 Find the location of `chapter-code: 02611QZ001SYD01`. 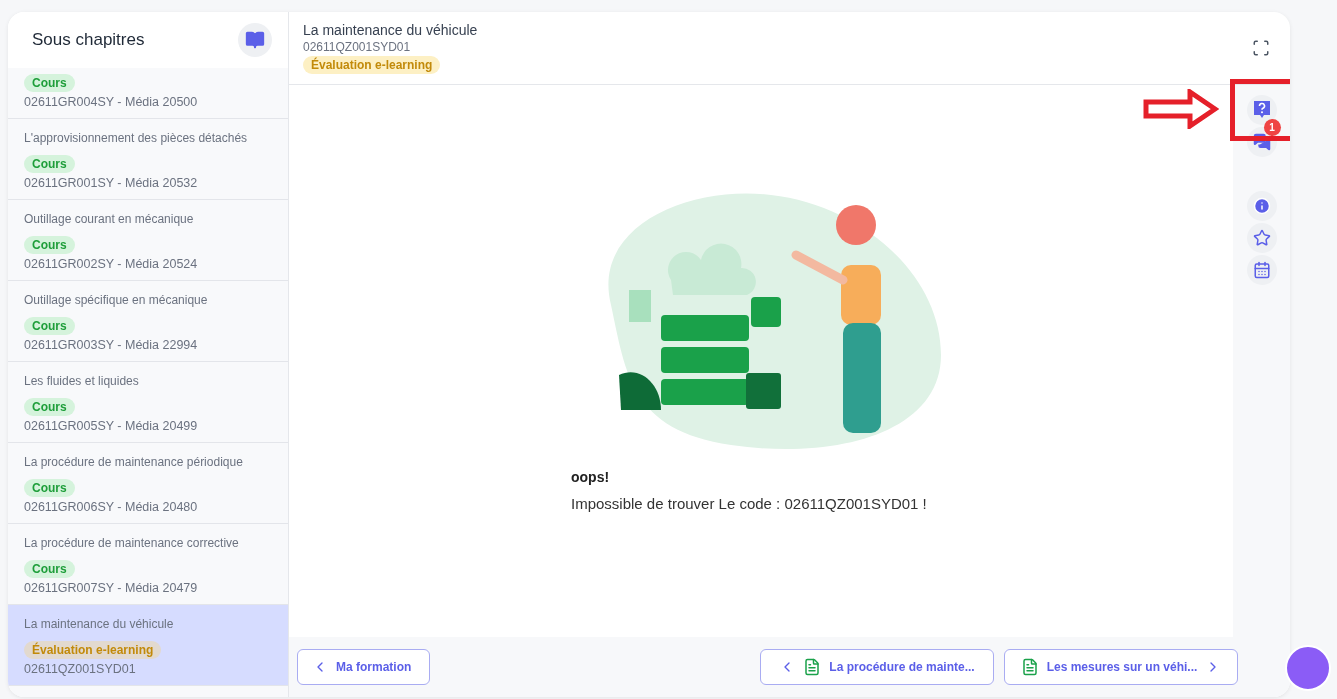

chapter-code: 02611QZ001SYD01 is located at coordinates (80, 669).